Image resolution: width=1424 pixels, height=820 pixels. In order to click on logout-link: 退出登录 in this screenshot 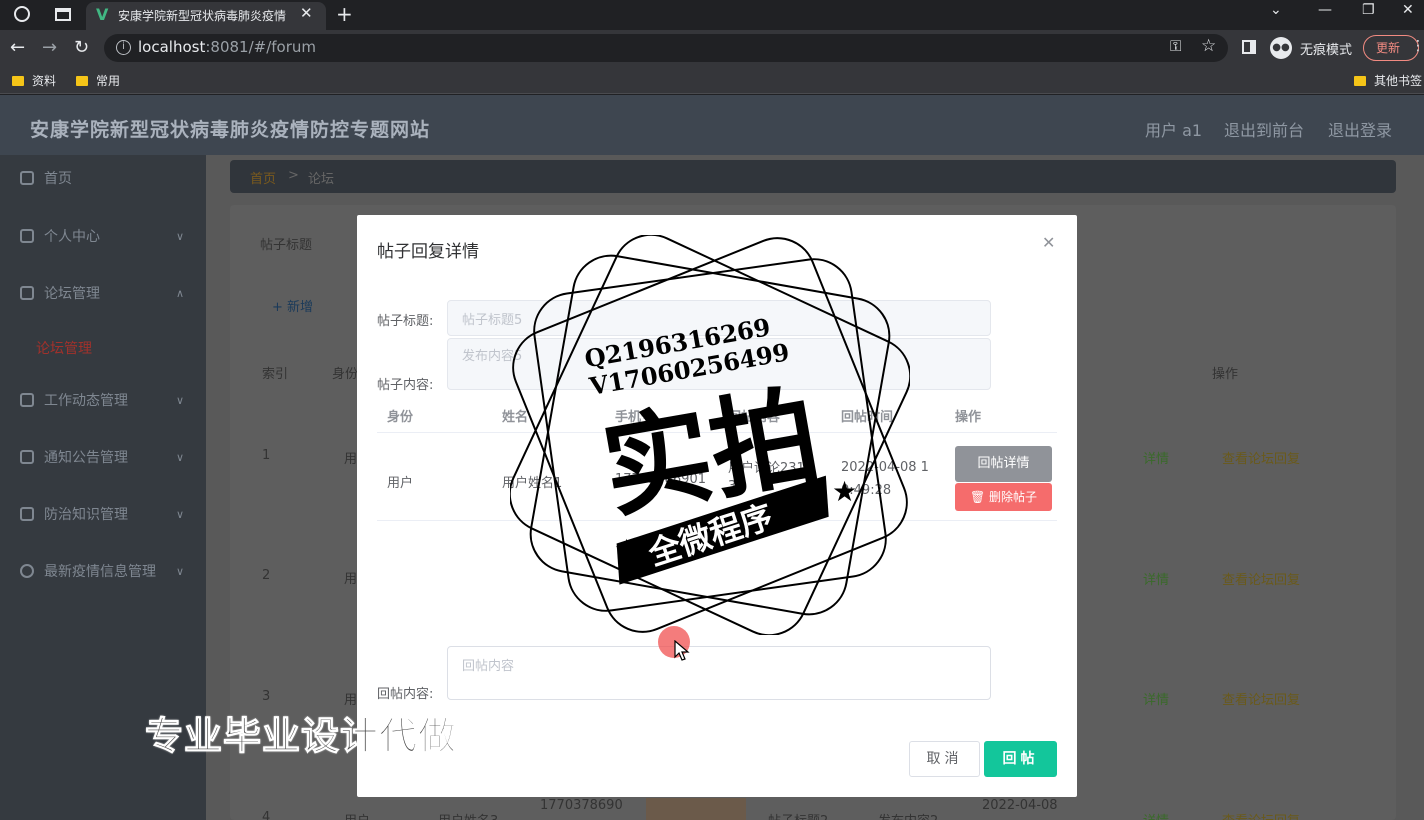, I will do `click(1360, 129)`.